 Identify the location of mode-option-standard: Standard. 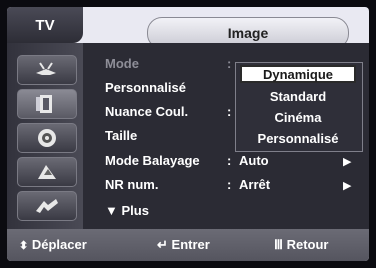
(298, 96).